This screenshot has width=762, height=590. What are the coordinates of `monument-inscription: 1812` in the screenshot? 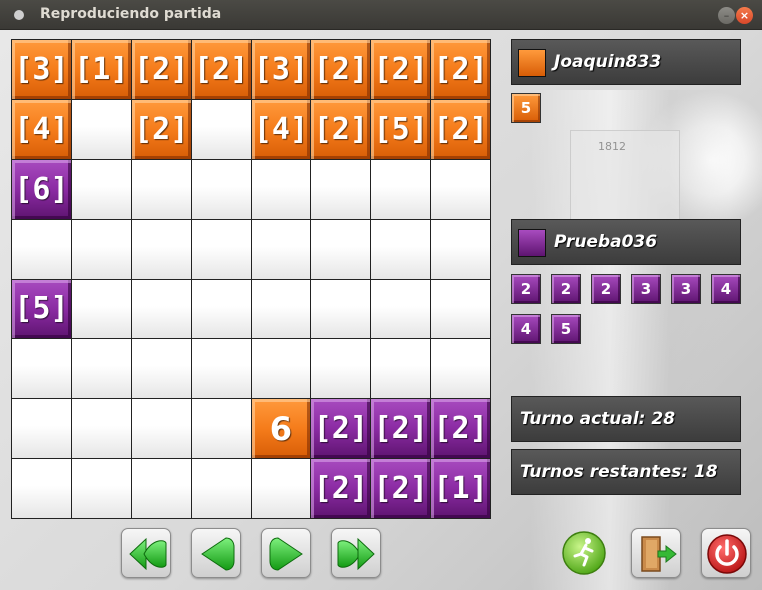 It's located at (612, 146).